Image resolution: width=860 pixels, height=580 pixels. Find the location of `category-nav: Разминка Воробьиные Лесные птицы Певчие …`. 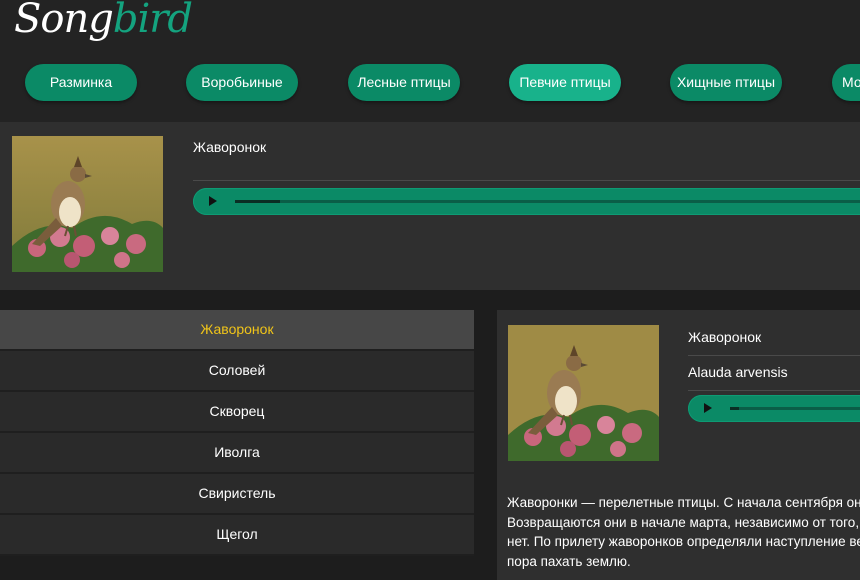

category-nav: Разминка Воробьиные Лесные птицы Певчие … is located at coordinates (430, 83).